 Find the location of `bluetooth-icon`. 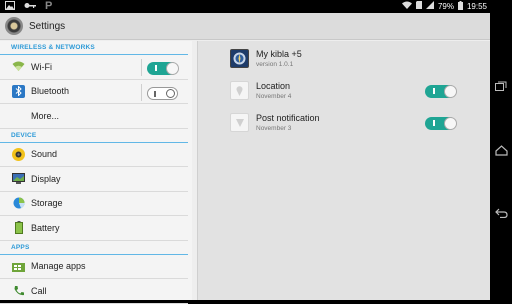

bluetooth-icon is located at coordinates (18, 91).